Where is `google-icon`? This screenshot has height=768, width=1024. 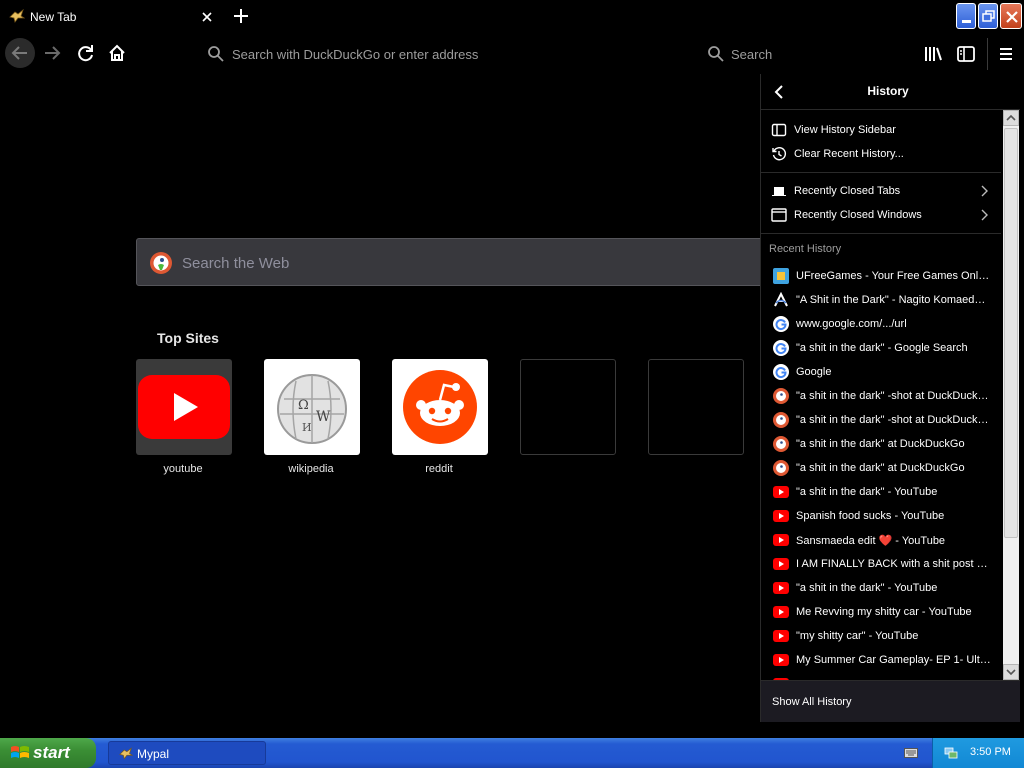 google-icon is located at coordinates (781, 372).